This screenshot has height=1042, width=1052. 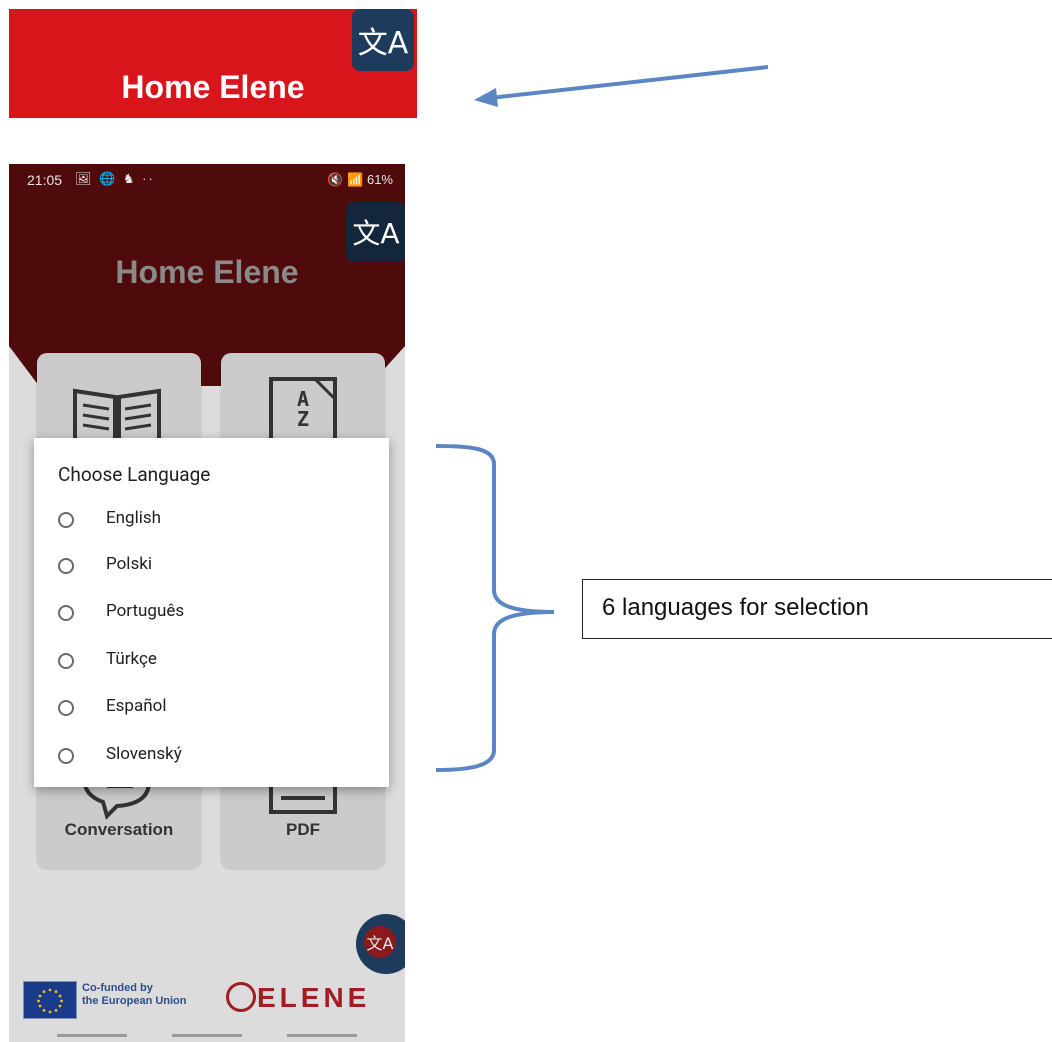 What do you see at coordinates (134, 1001) in the screenshot?
I see `eu-line-2: the European Union` at bounding box center [134, 1001].